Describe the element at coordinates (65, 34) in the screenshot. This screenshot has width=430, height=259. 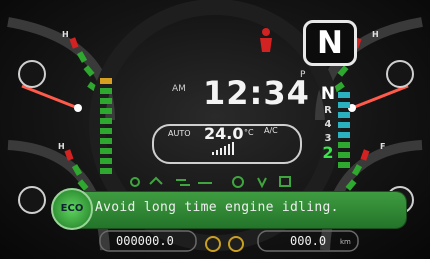
I see `left-top-gauge-high: H` at that location.